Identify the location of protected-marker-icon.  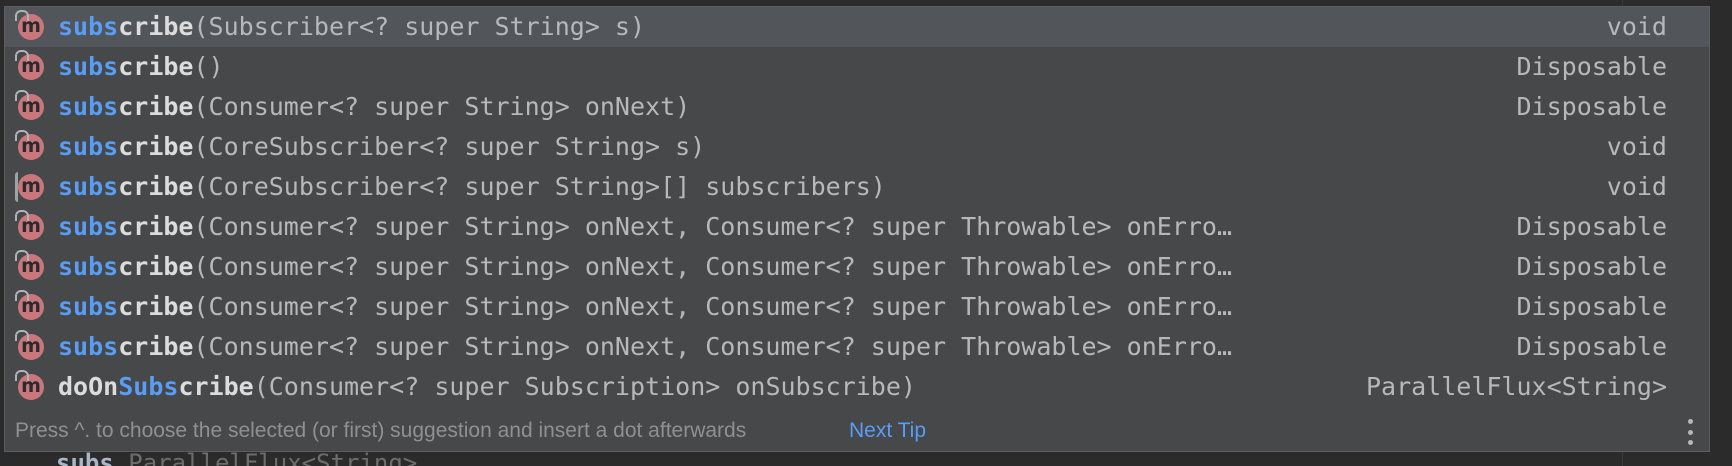
(20, 187).